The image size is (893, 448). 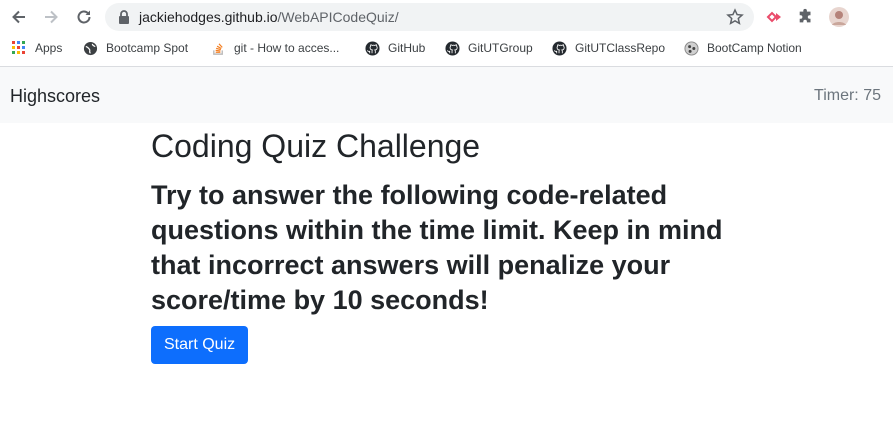 I want to click on bookmark-label: GitUTGroup, so click(x=500, y=48).